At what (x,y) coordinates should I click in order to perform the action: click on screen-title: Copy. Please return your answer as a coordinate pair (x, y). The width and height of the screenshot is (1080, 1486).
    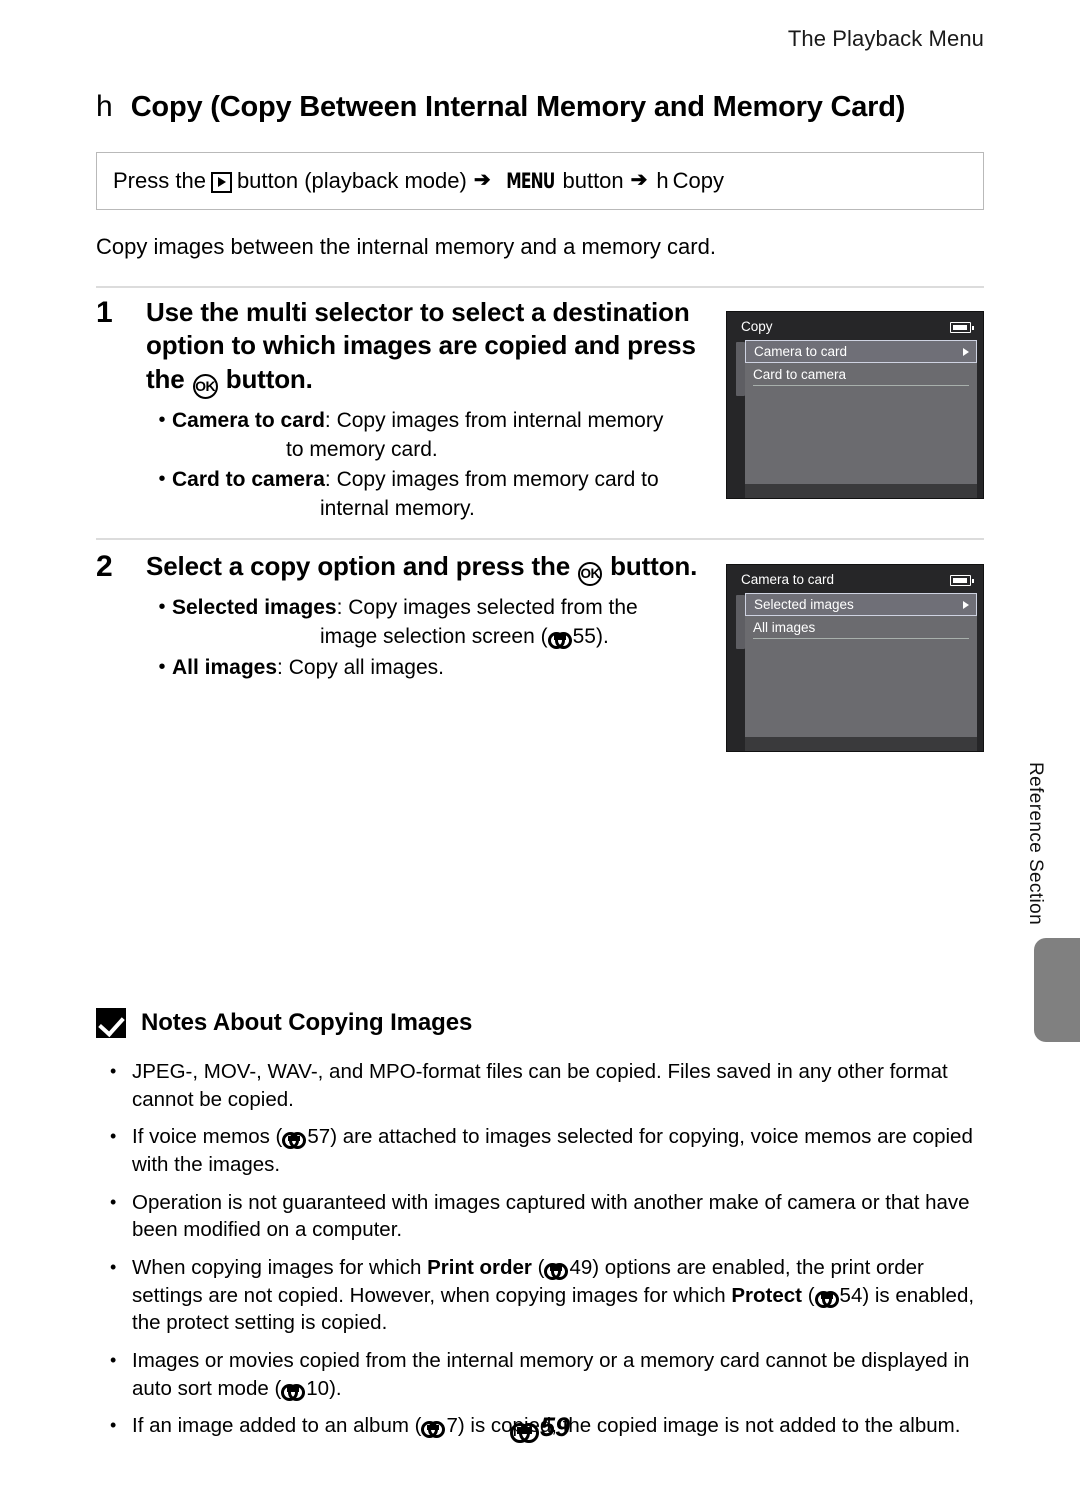
    Looking at the image, I should click on (757, 326).